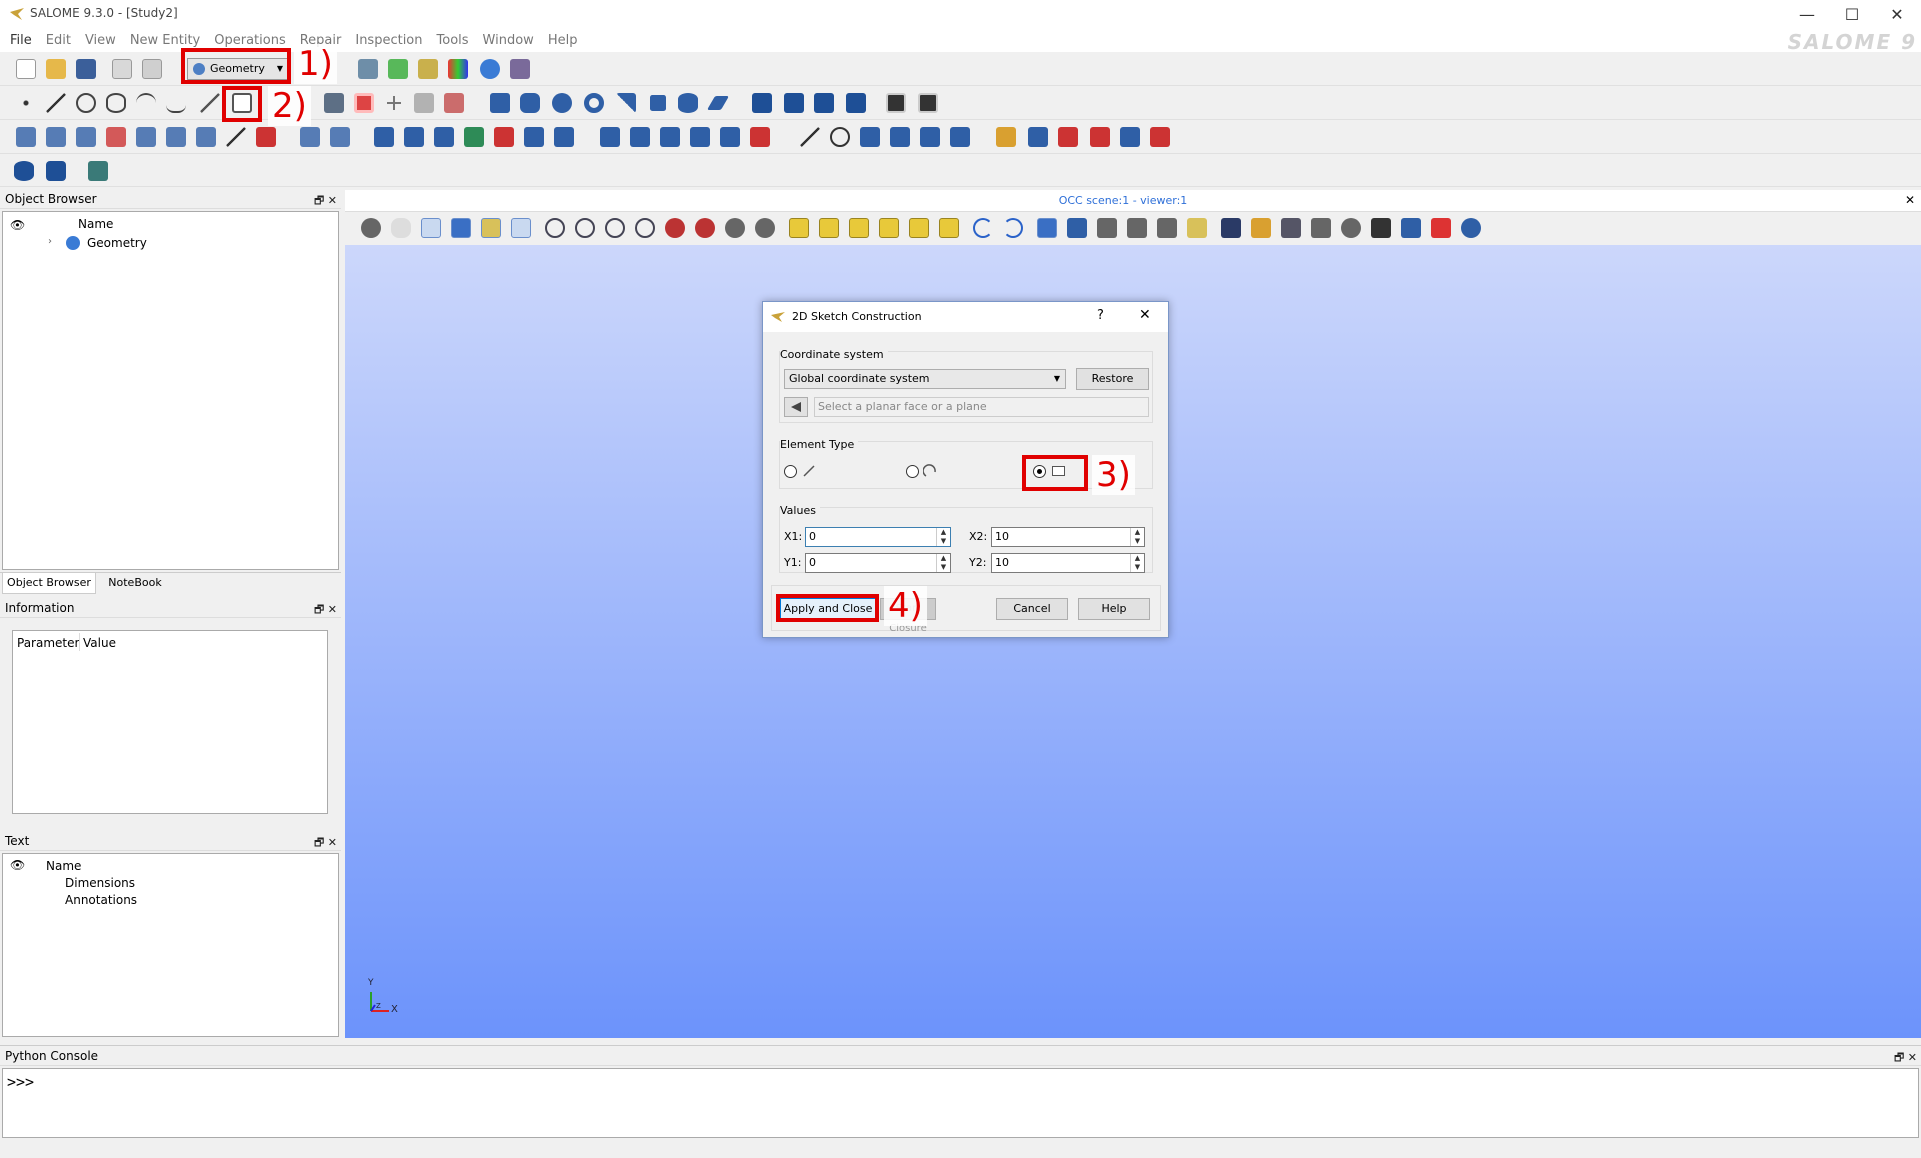 This screenshot has width=1921, height=1158. Describe the element at coordinates (760, 137) in the screenshot. I see `scale-icon` at that location.